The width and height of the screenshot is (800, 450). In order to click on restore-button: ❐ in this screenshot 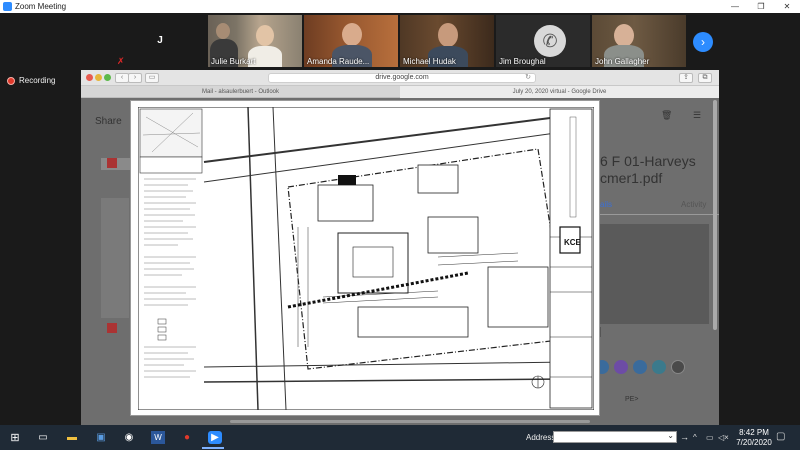, I will do `click(761, 6)`.